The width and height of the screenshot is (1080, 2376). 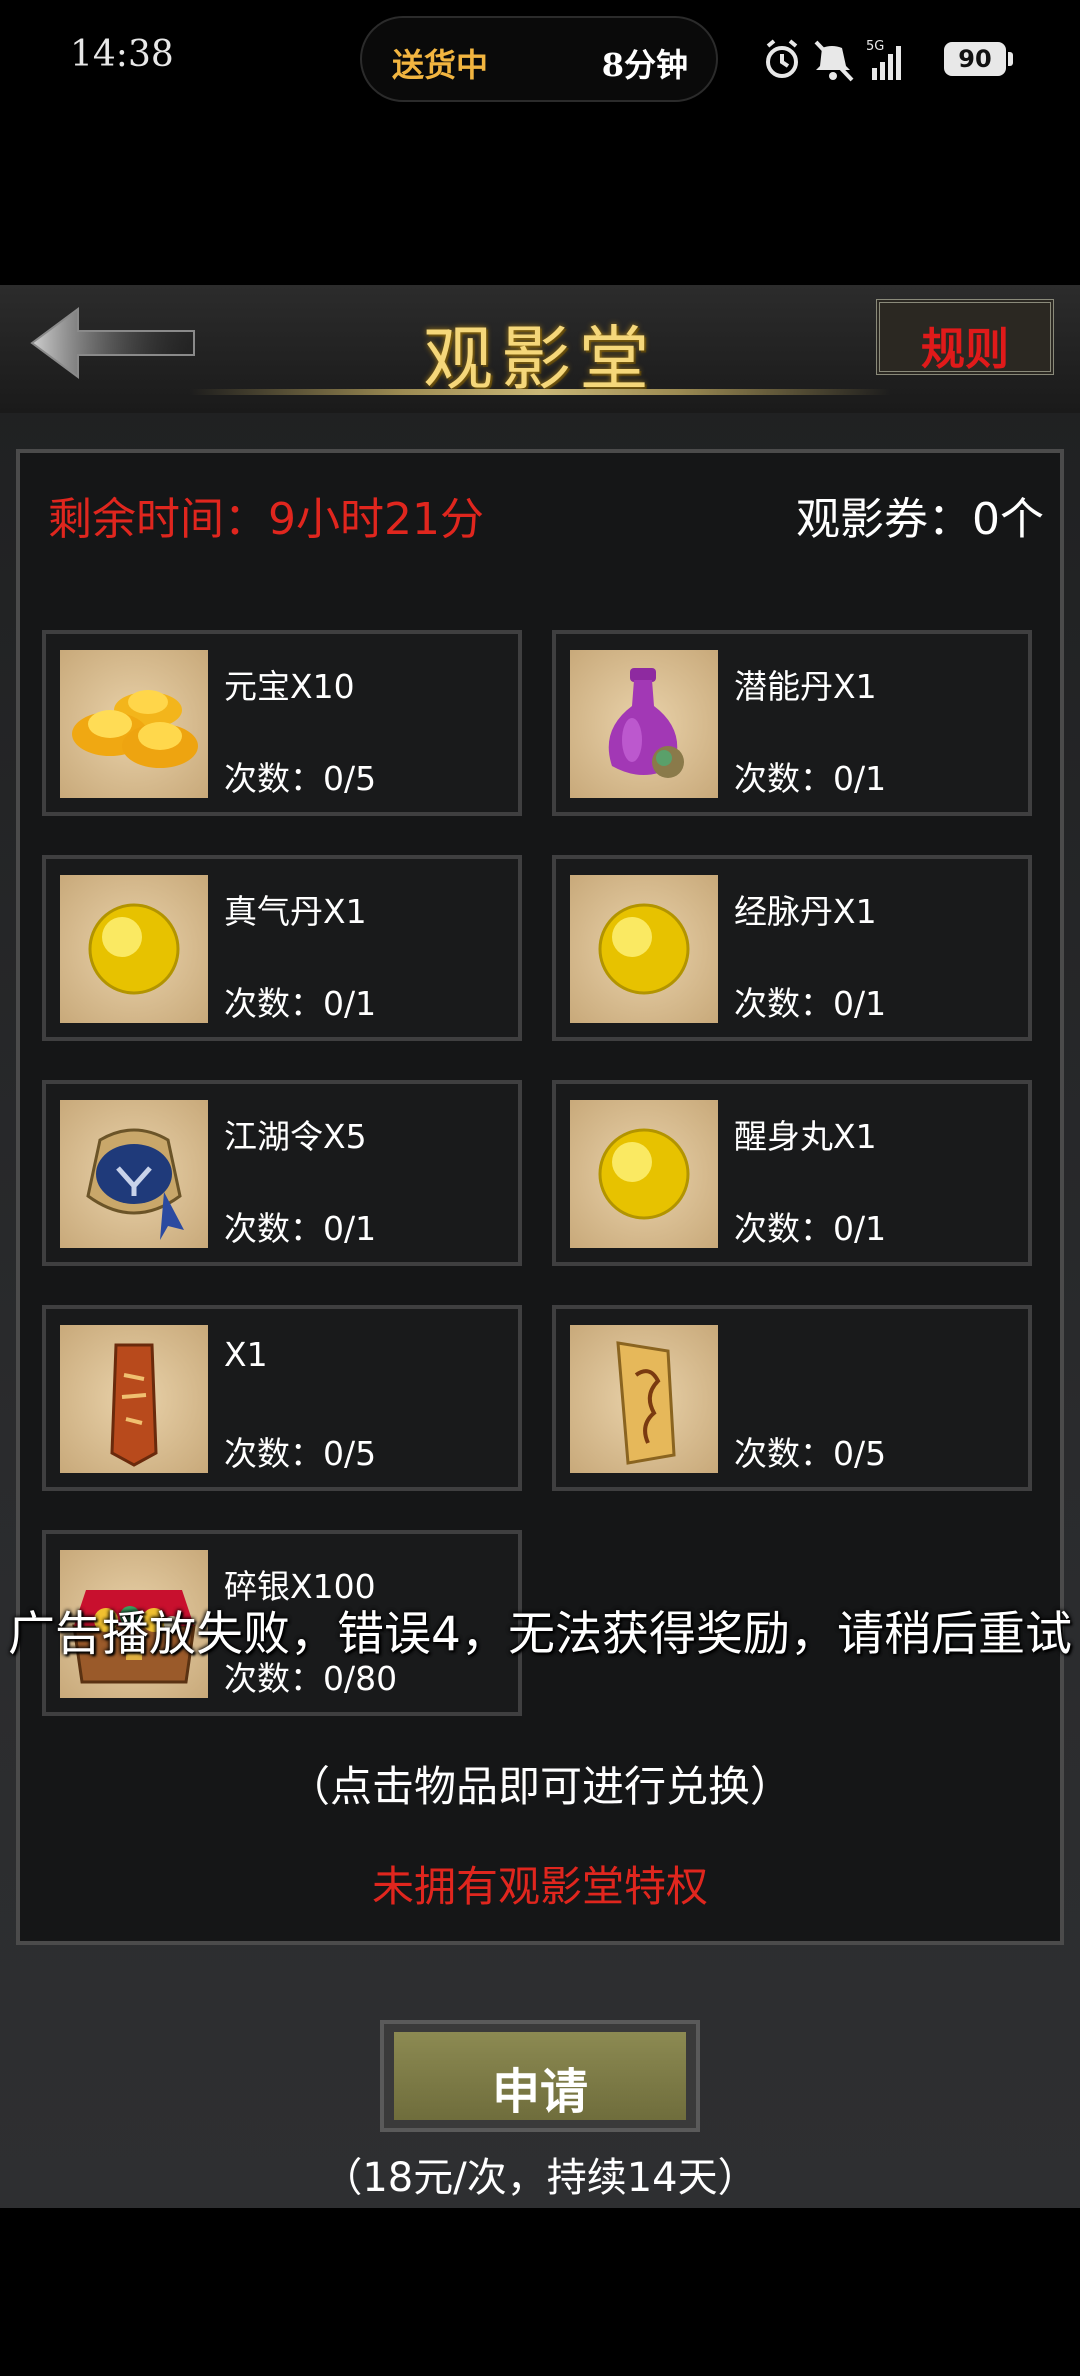 What do you see at coordinates (805, 1136) in the screenshot?
I see `item-name: 醒身丸X1` at bounding box center [805, 1136].